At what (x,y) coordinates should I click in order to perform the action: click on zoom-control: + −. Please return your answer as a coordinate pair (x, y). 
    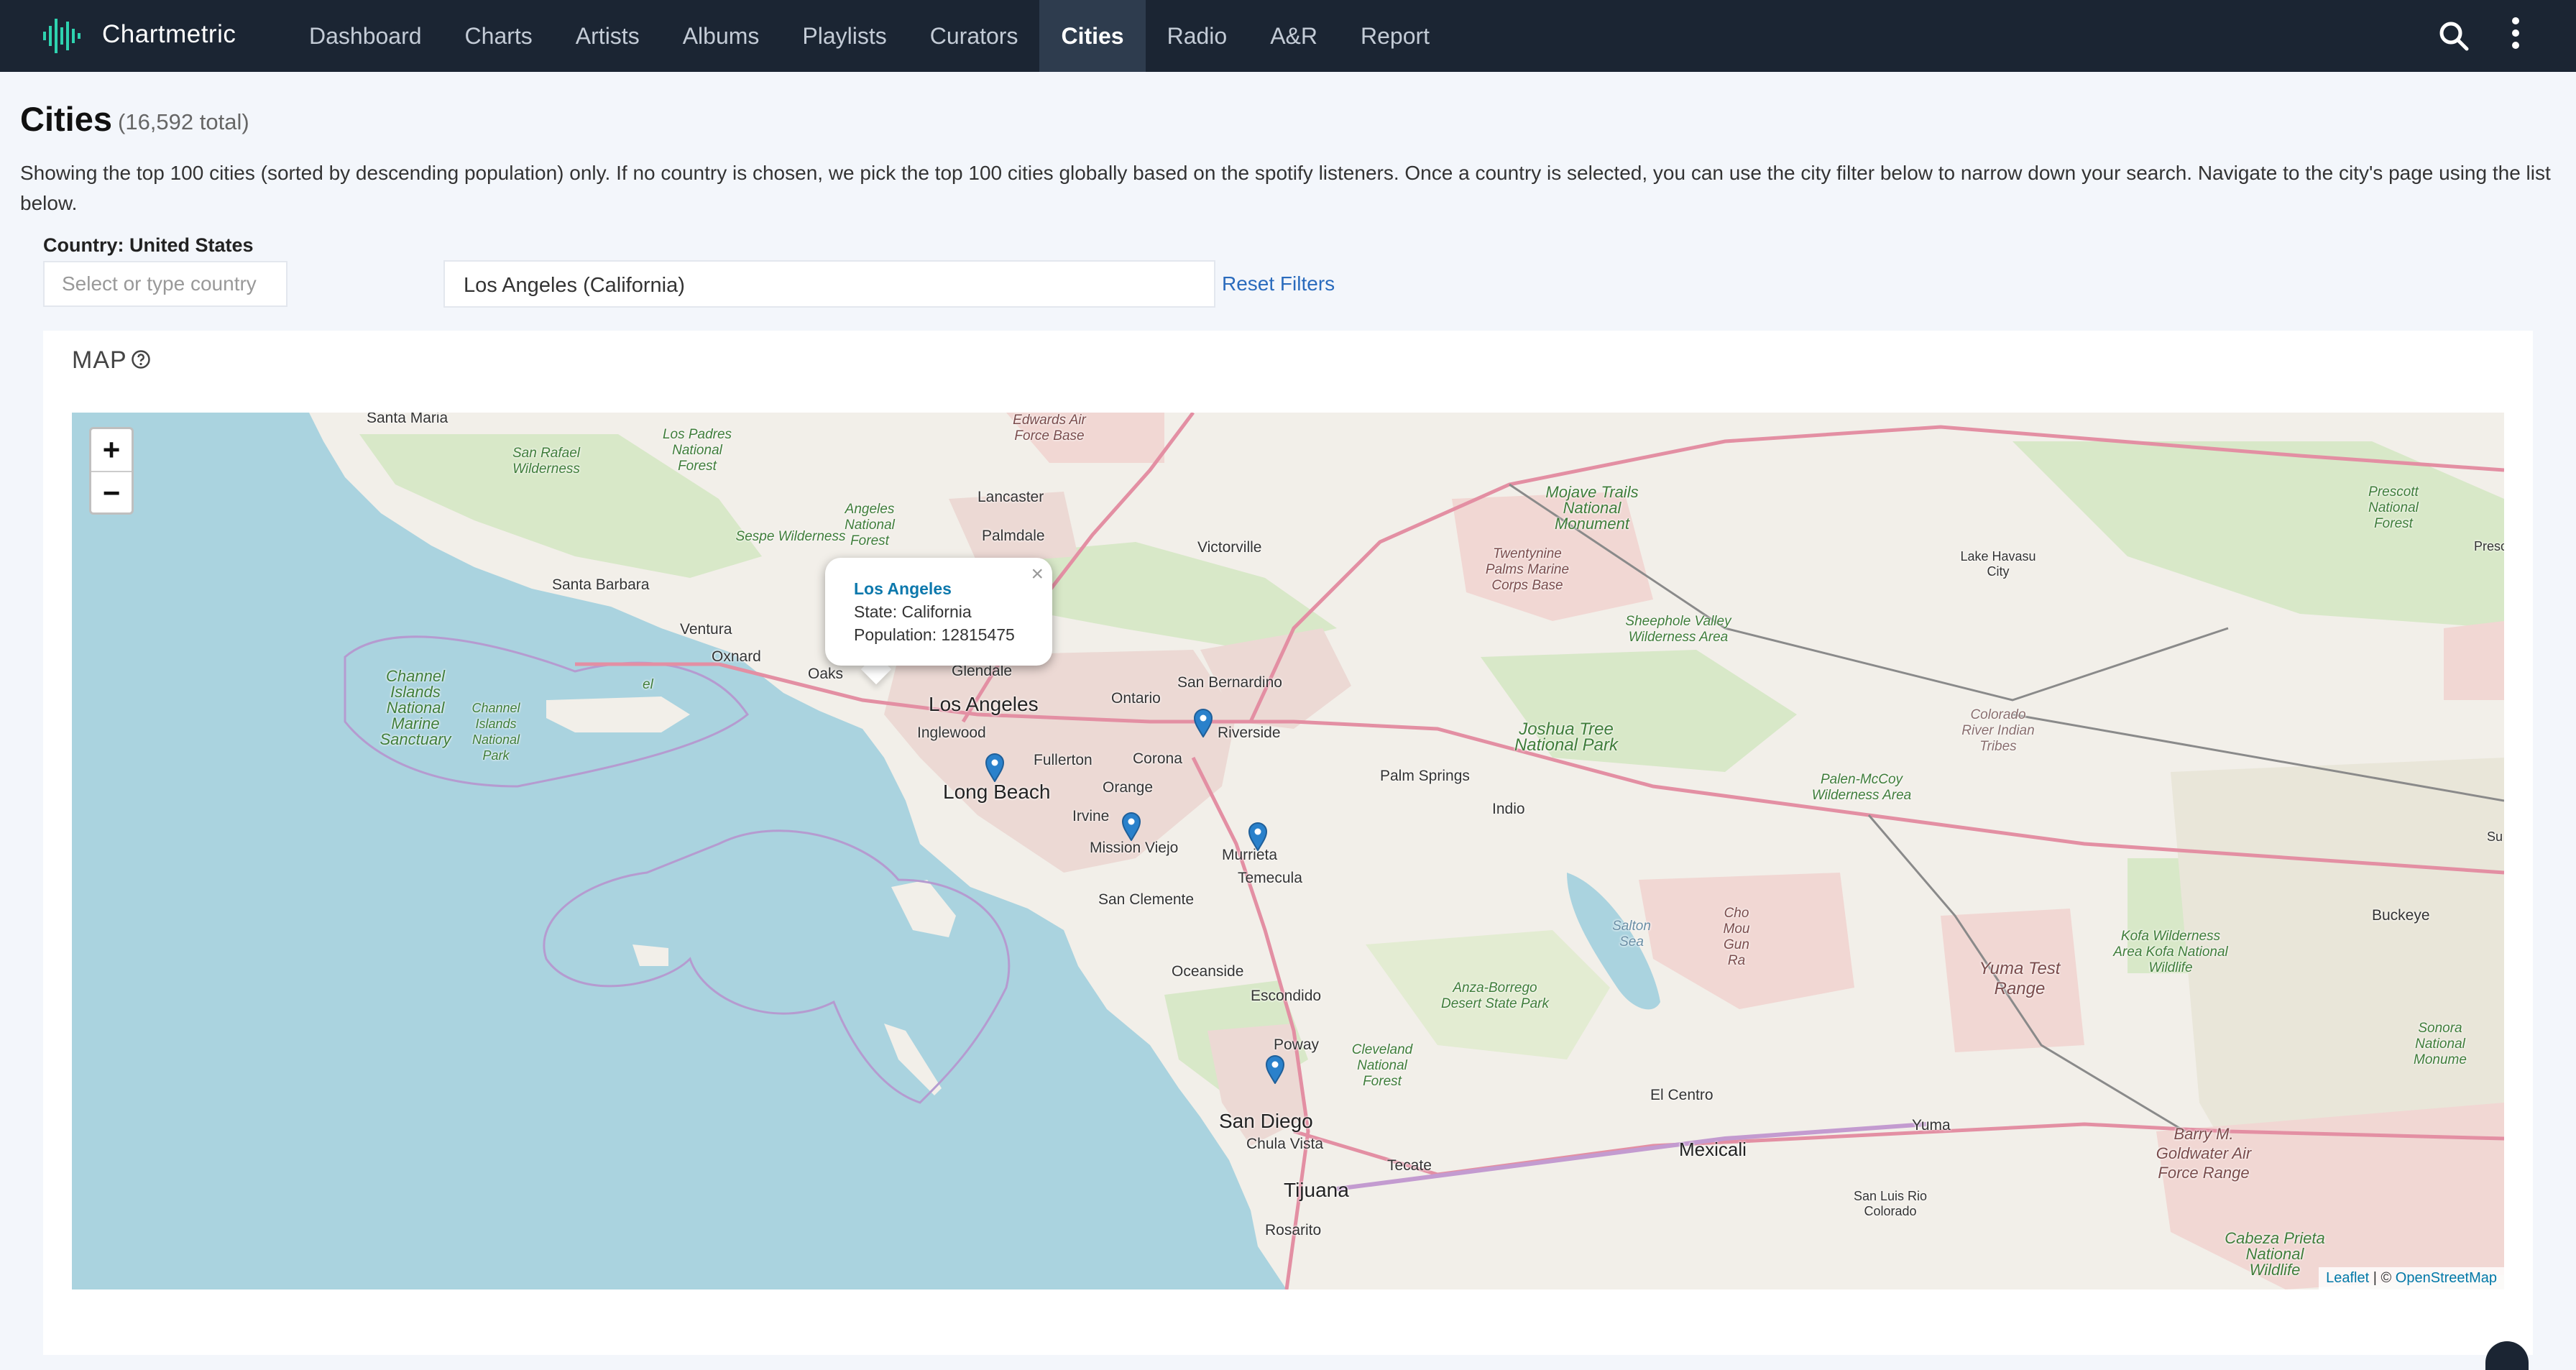
    Looking at the image, I should click on (111, 471).